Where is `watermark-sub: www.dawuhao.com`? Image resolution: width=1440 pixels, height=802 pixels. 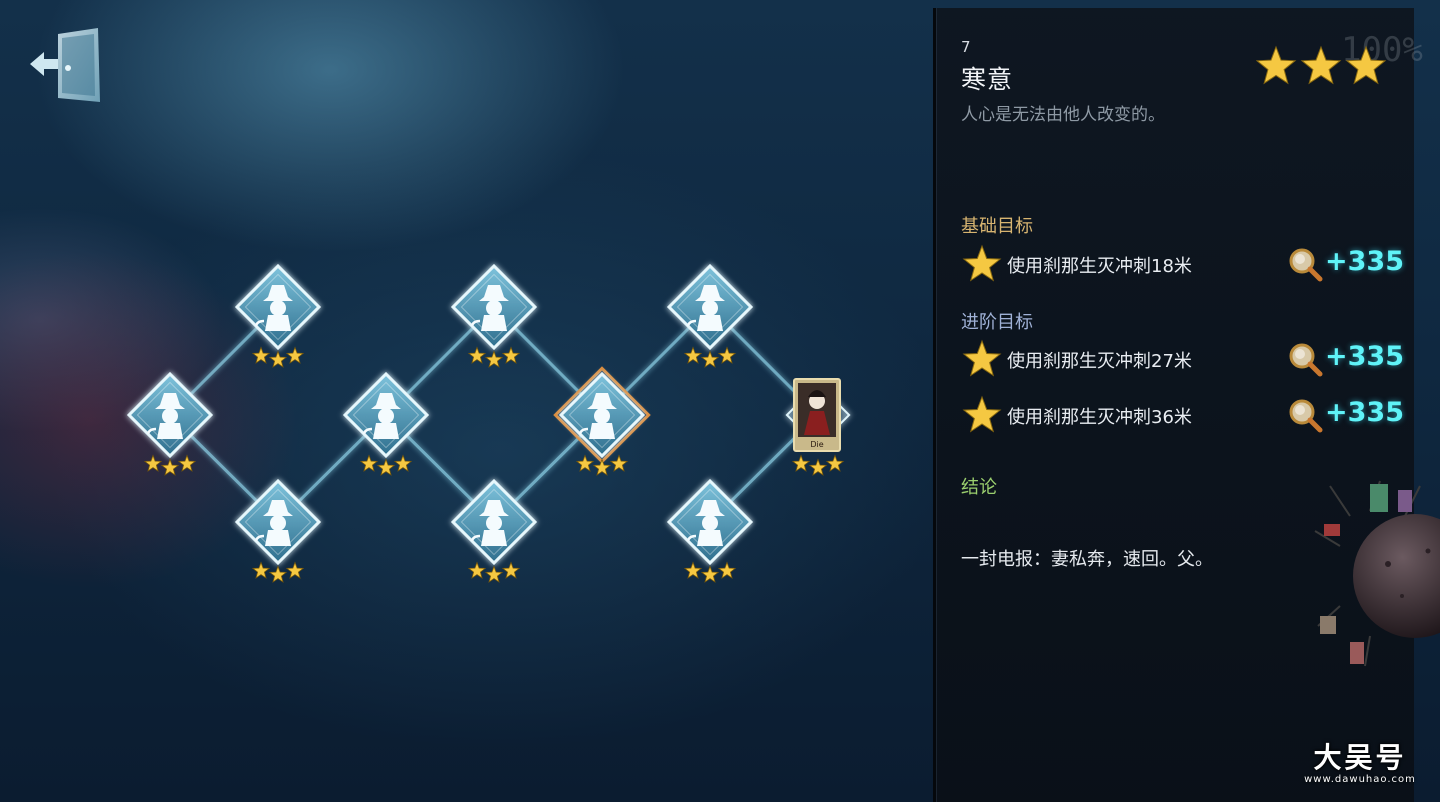 watermark-sub: www.dawuhao.com is located at coordinates (1360, 779).